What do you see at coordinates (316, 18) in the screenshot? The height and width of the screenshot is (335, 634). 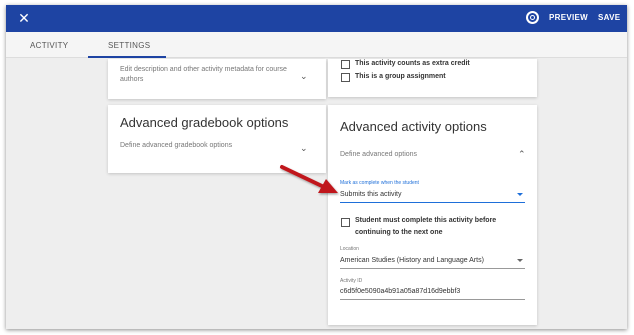 I see `top-app-bar: ✕ PREVIEW SAVE` at bounding box center [316, 18].